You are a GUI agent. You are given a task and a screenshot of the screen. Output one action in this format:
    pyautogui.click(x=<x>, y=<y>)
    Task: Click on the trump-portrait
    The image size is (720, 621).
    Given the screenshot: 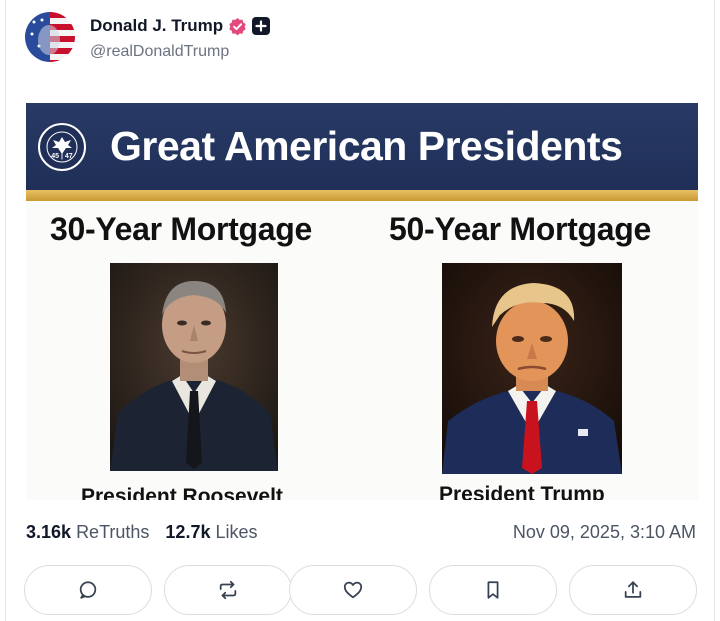 What is the action you would take?
    pyautogui.click(x=532, y=368)
    